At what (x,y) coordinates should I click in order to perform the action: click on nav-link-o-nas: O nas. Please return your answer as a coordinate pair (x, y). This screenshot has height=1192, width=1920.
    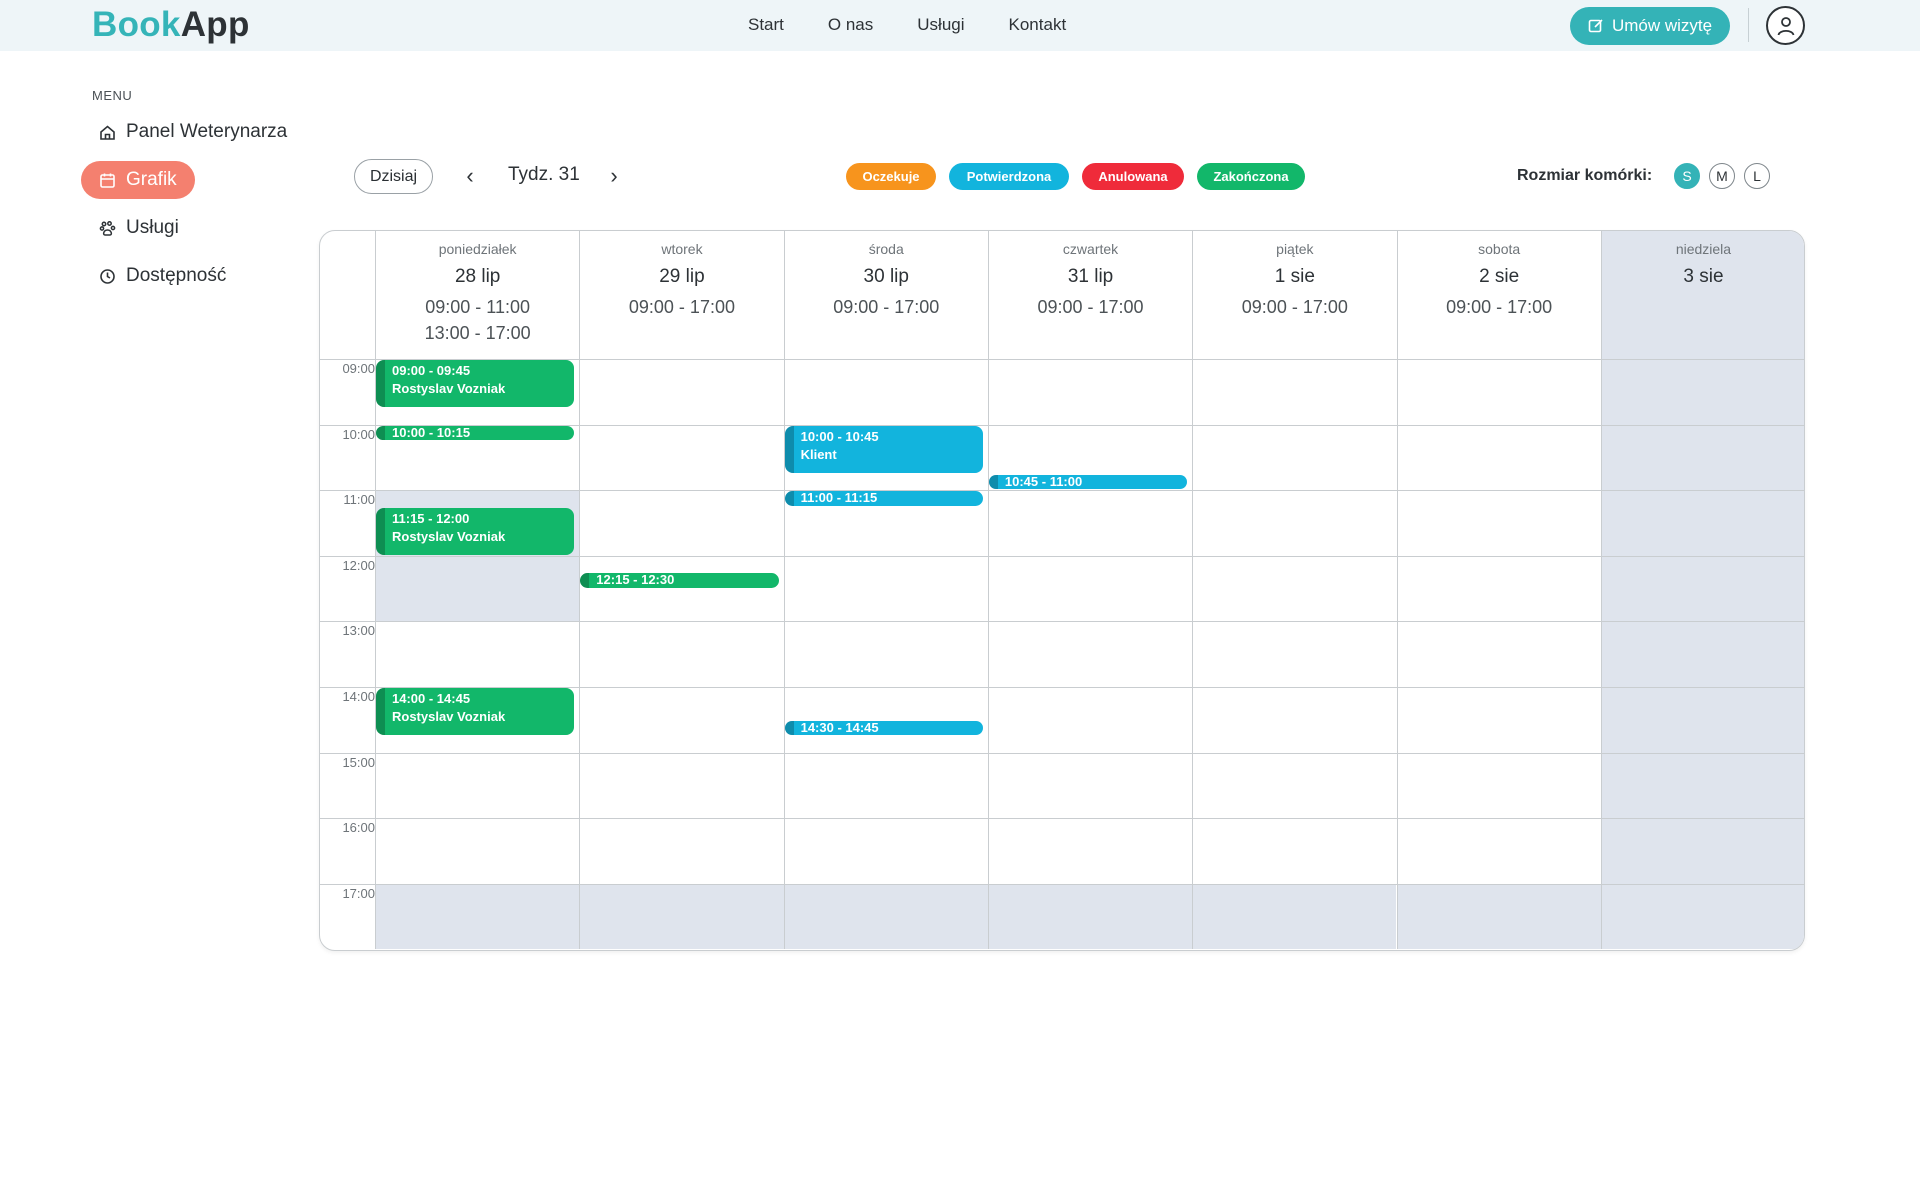
    Looking at the image, I should click on (850, 25).